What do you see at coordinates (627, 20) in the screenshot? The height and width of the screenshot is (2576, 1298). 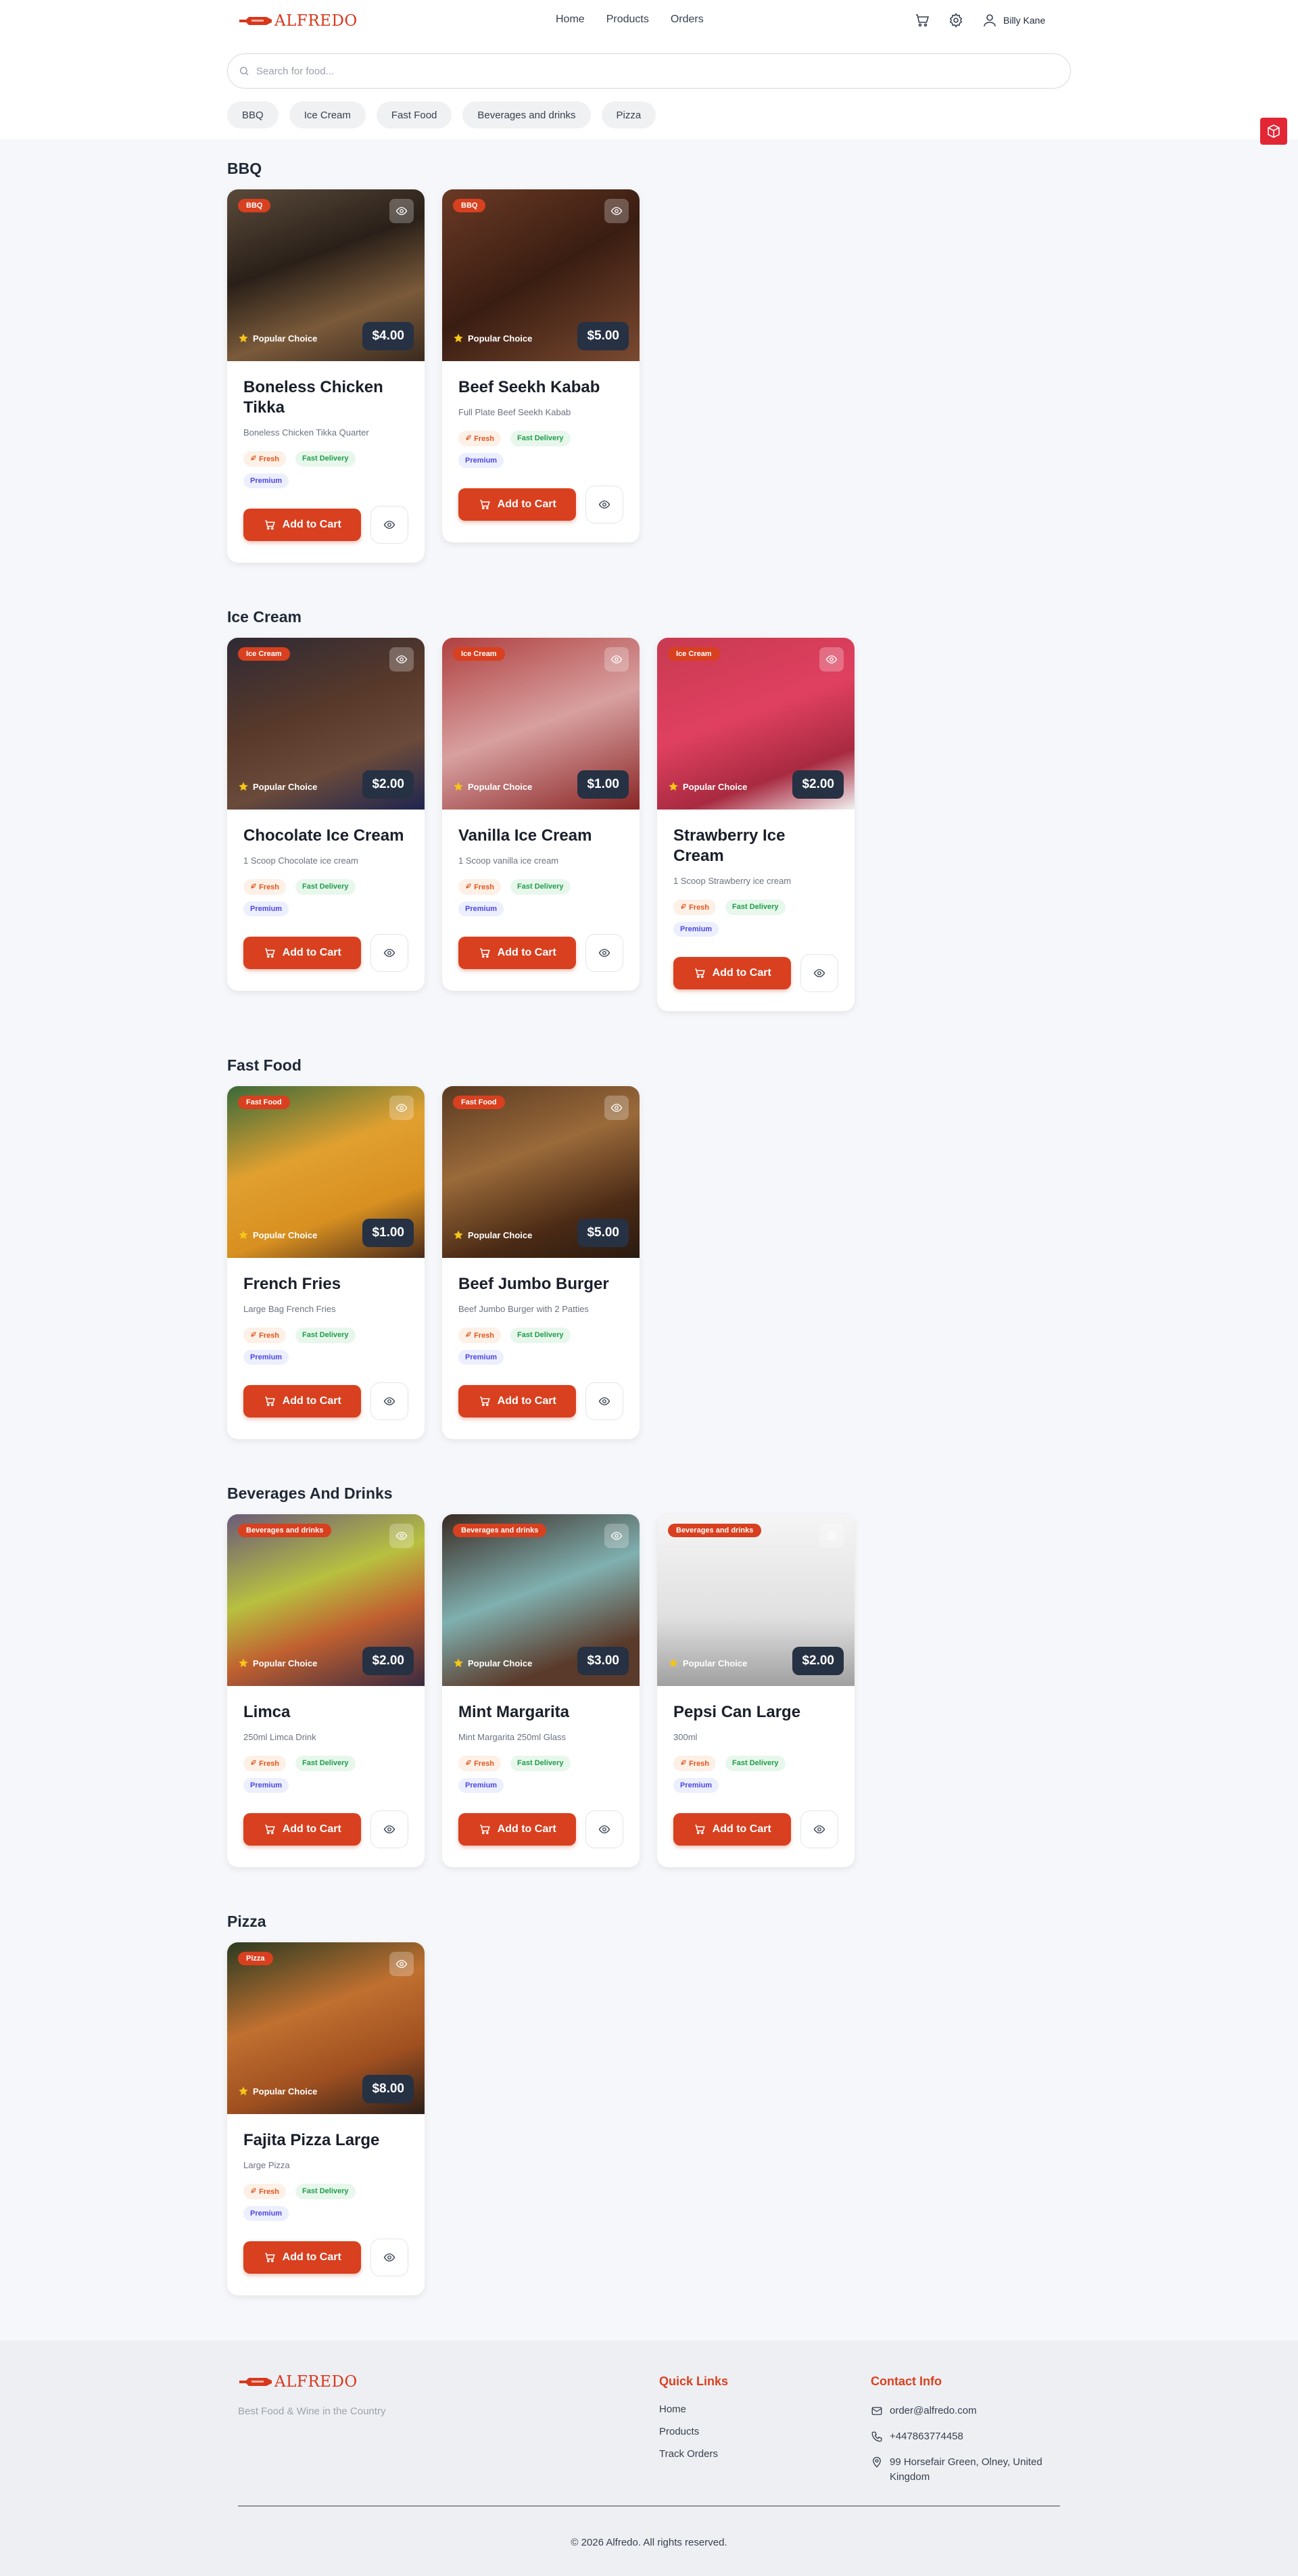 I see `nav-products: Products` at bounding box center [627, 20].